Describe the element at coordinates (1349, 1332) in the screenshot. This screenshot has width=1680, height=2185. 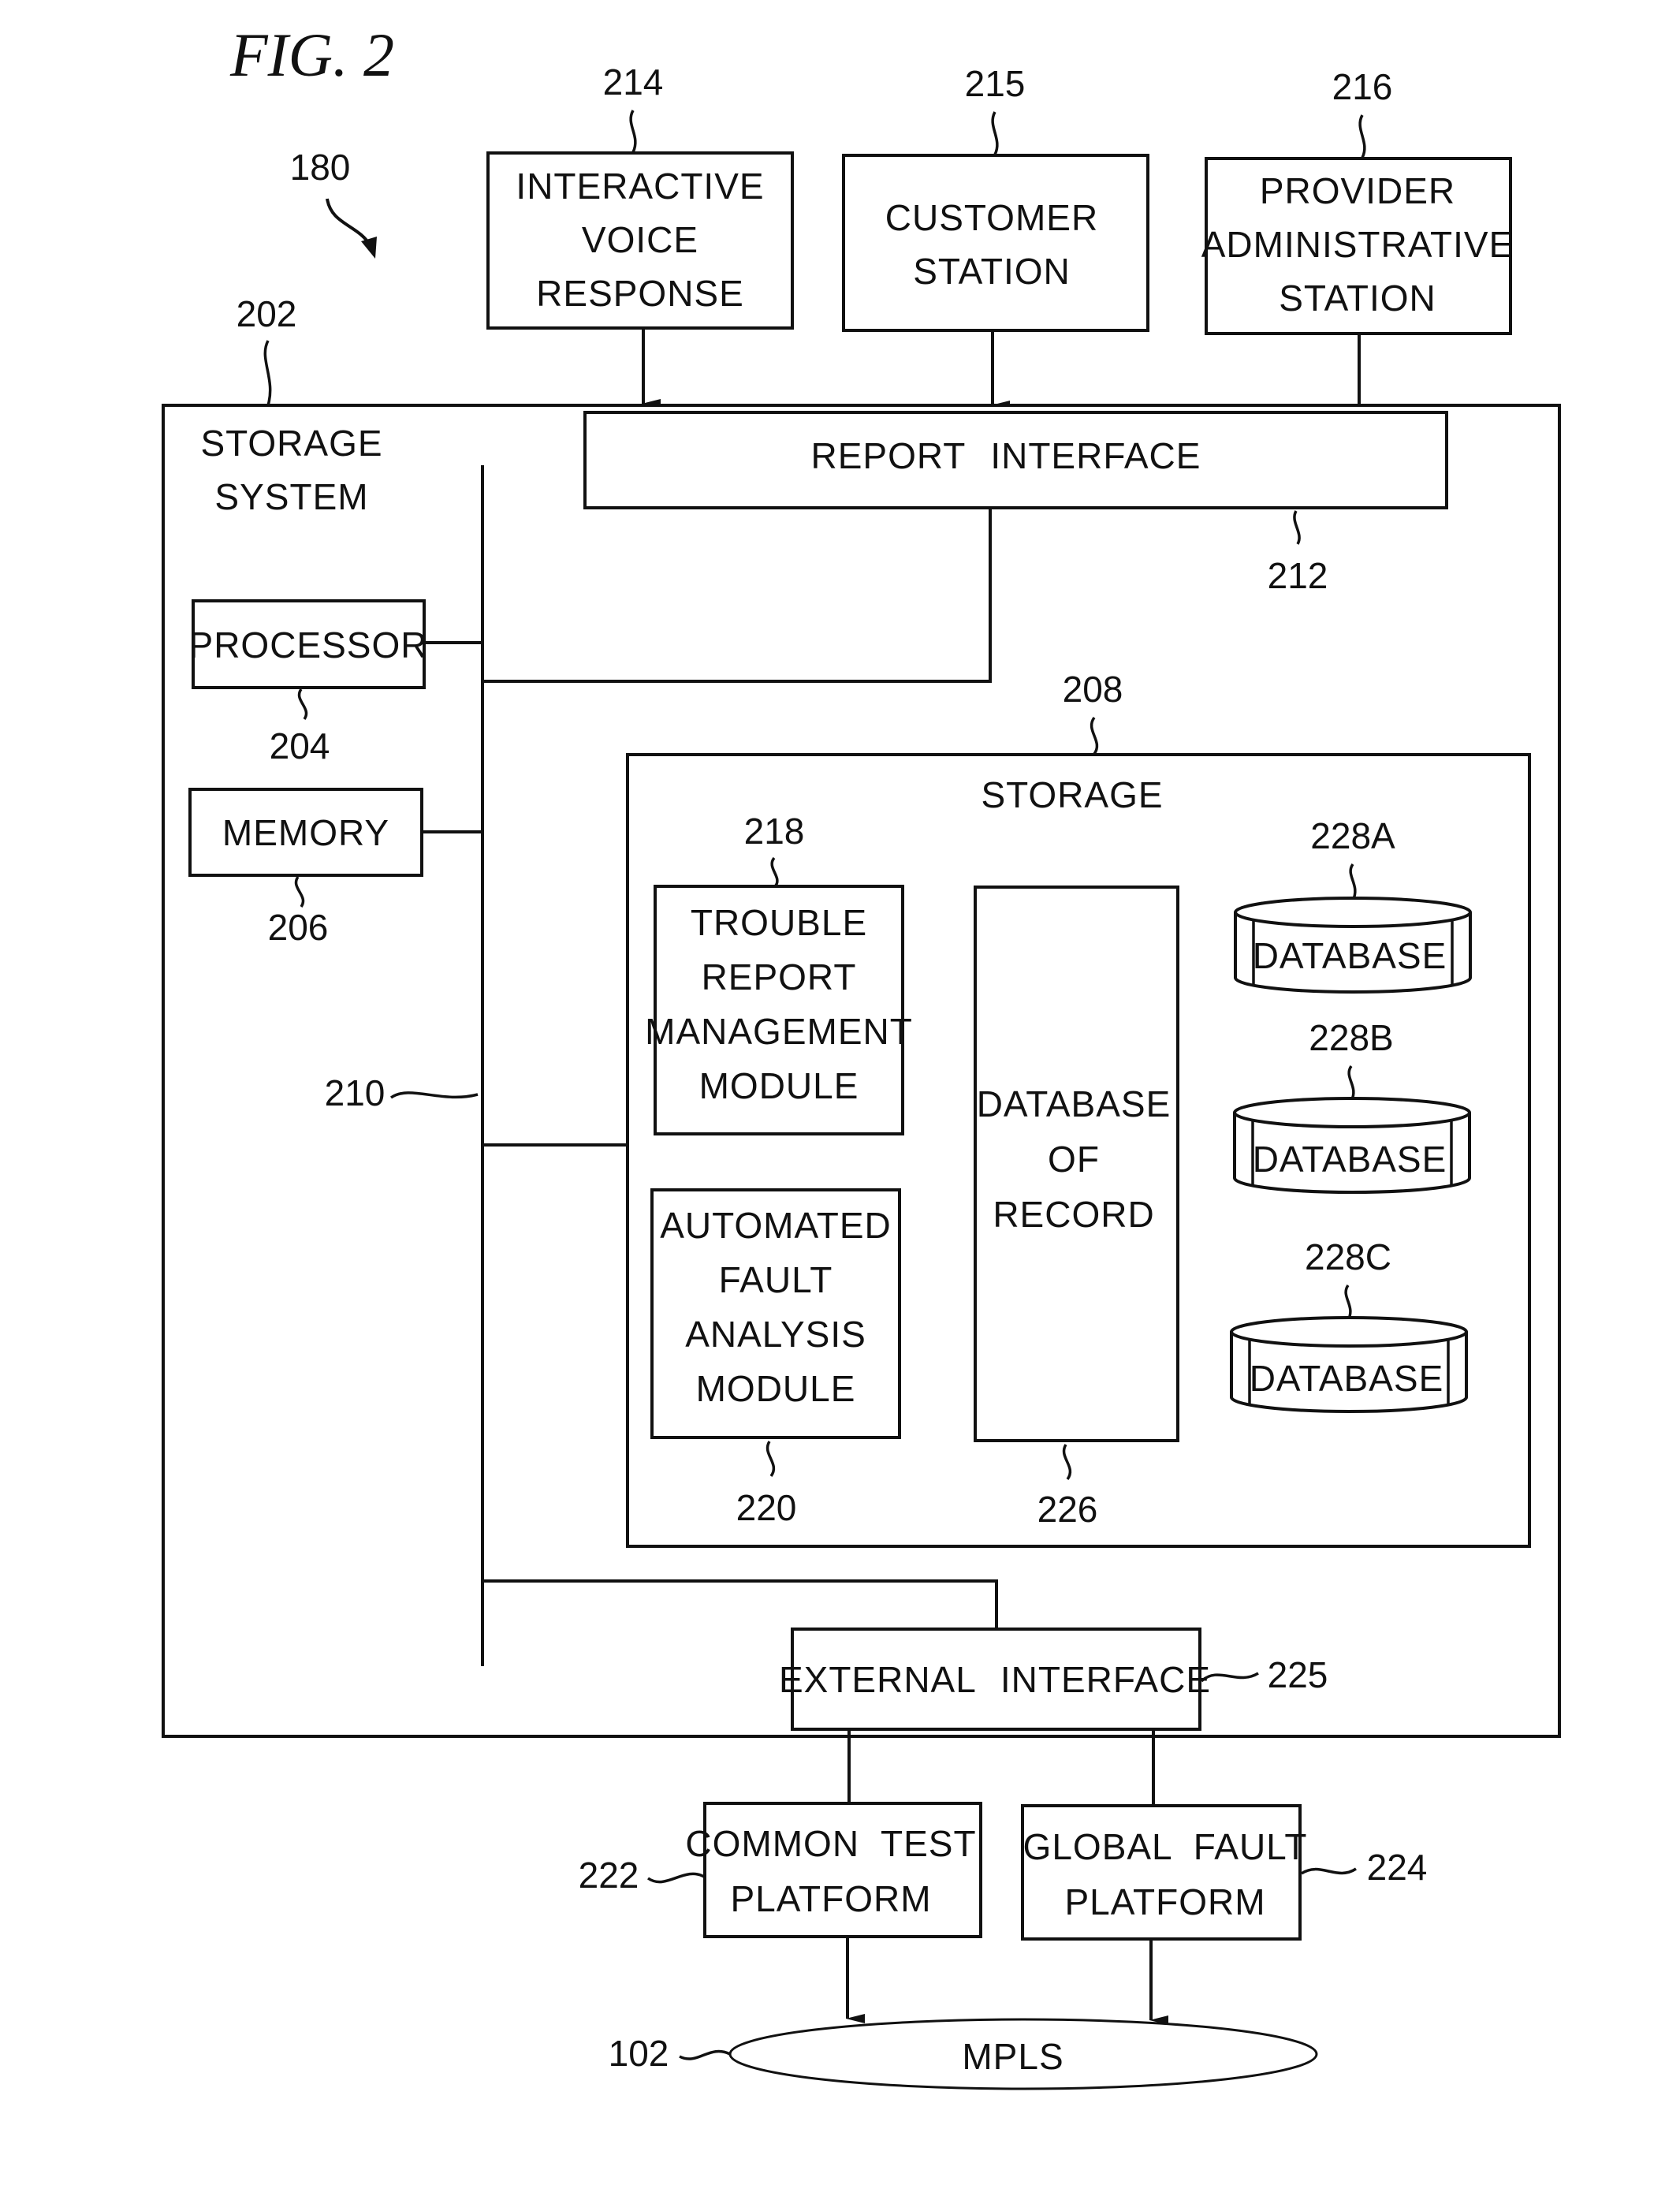
I see `database-228c-top-icon` at that location.